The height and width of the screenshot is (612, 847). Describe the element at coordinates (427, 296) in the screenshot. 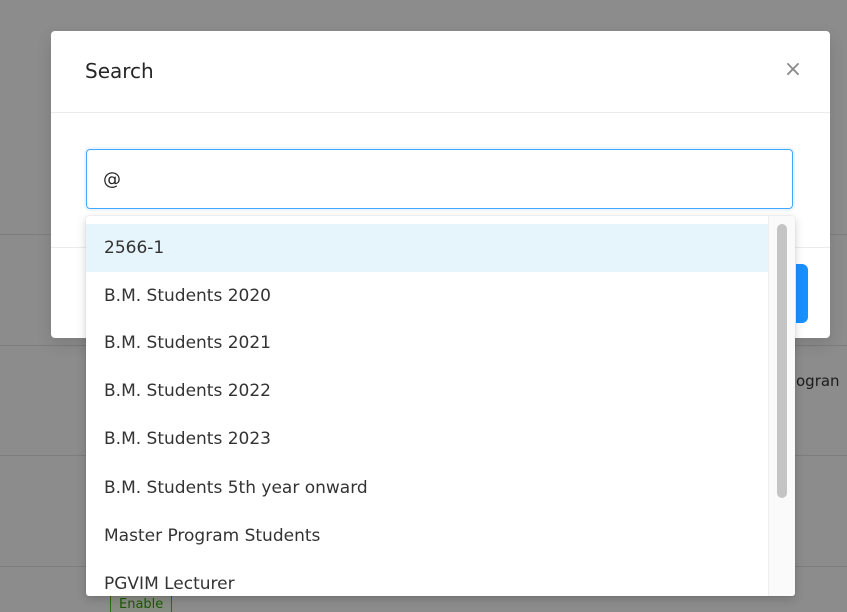

I see `dropdown-option: B.M. Students 2020` at that location.